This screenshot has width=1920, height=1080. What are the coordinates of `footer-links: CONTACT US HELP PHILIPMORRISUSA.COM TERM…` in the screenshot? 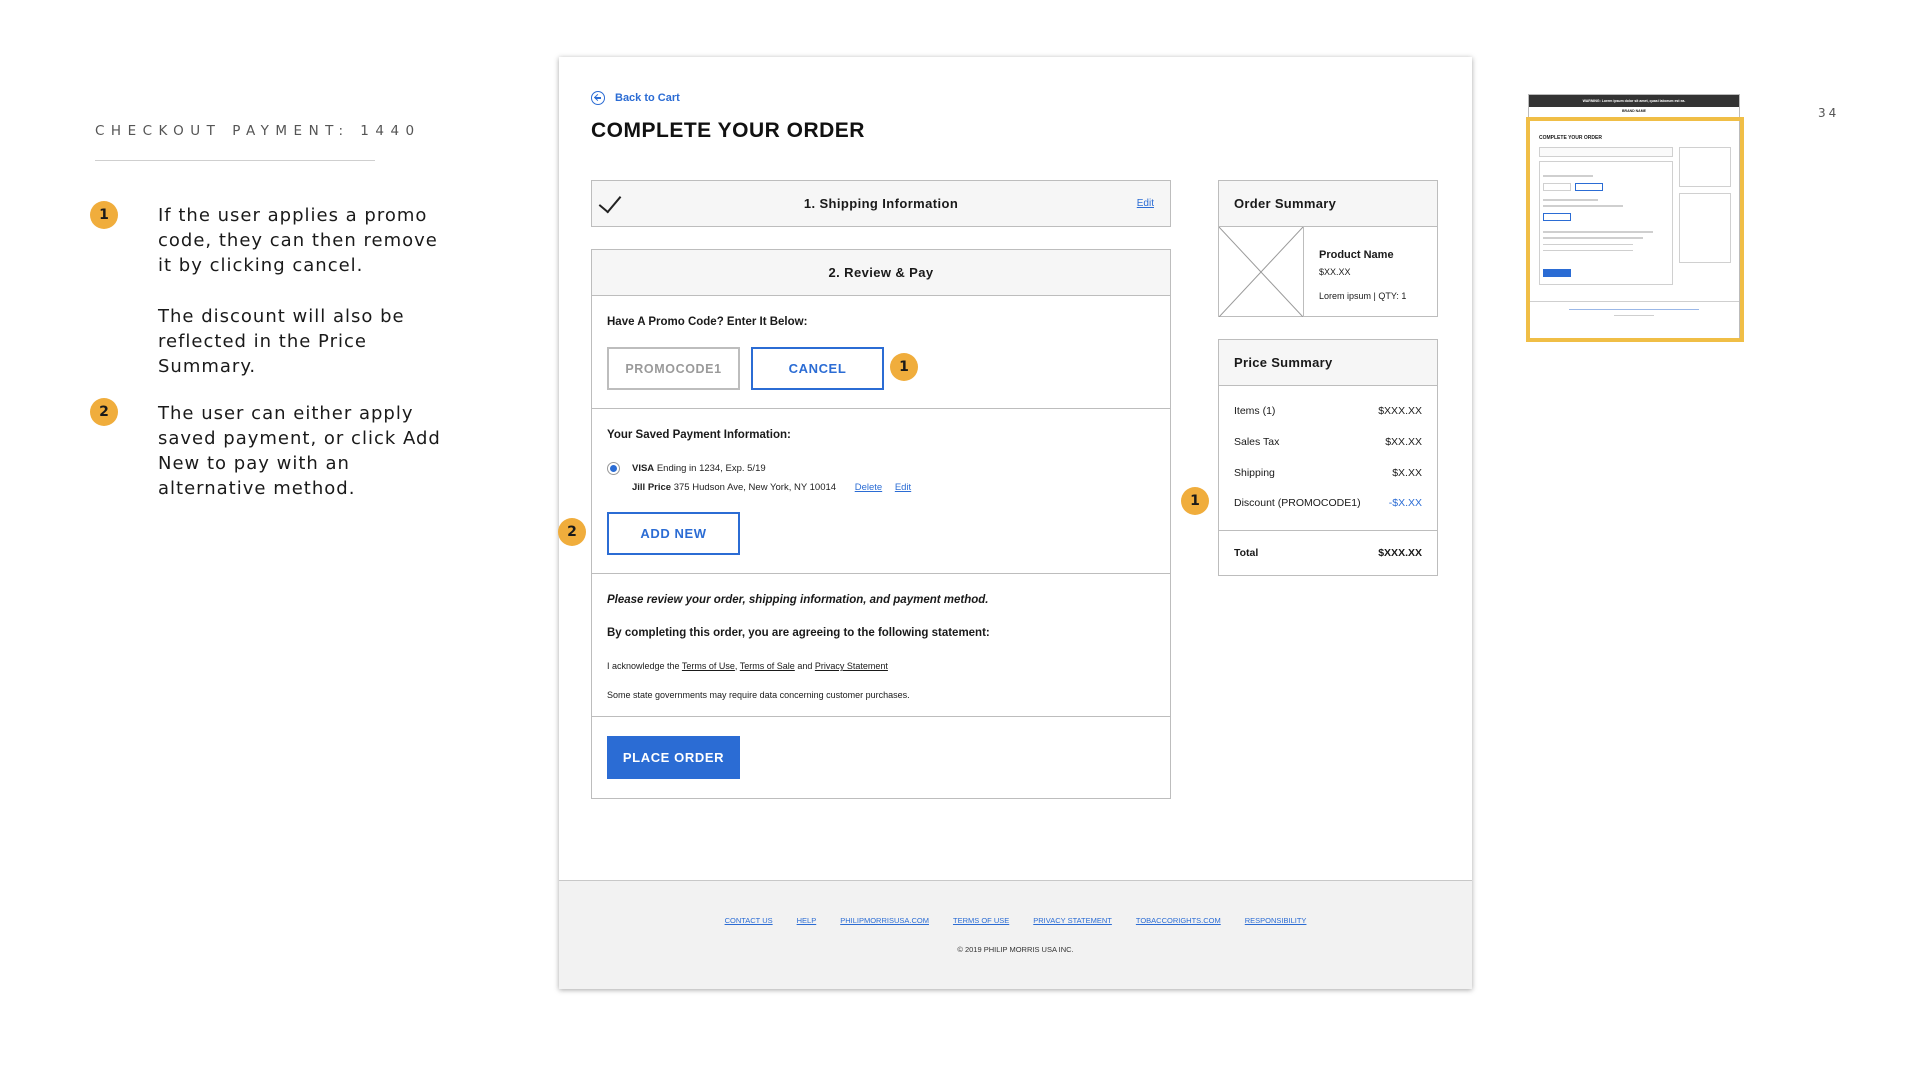 It's located at (1015, 920).